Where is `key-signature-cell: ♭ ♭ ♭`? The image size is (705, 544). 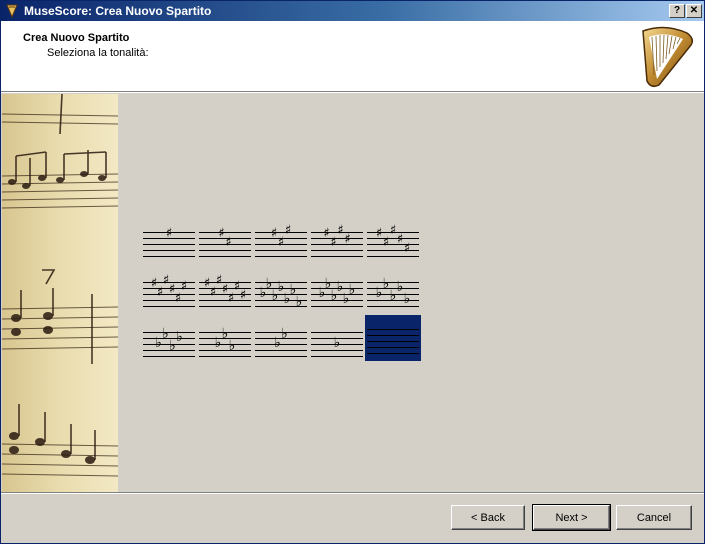 key-signature-cell: ♭ ♭ ♭ is located at coordinates (225, 341).